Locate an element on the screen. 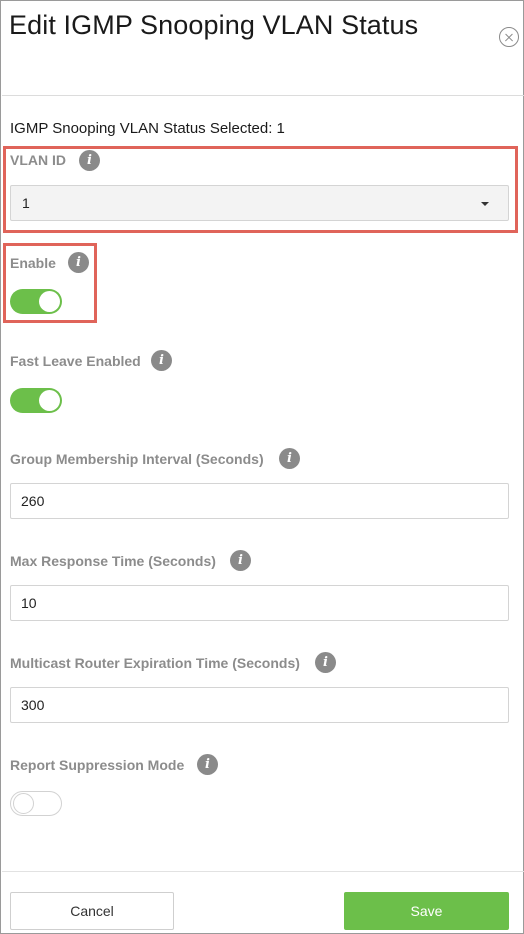  selection-summary: IGMP Snooping VLAN Status Selected: 1 is located at coordinates (147, 128).